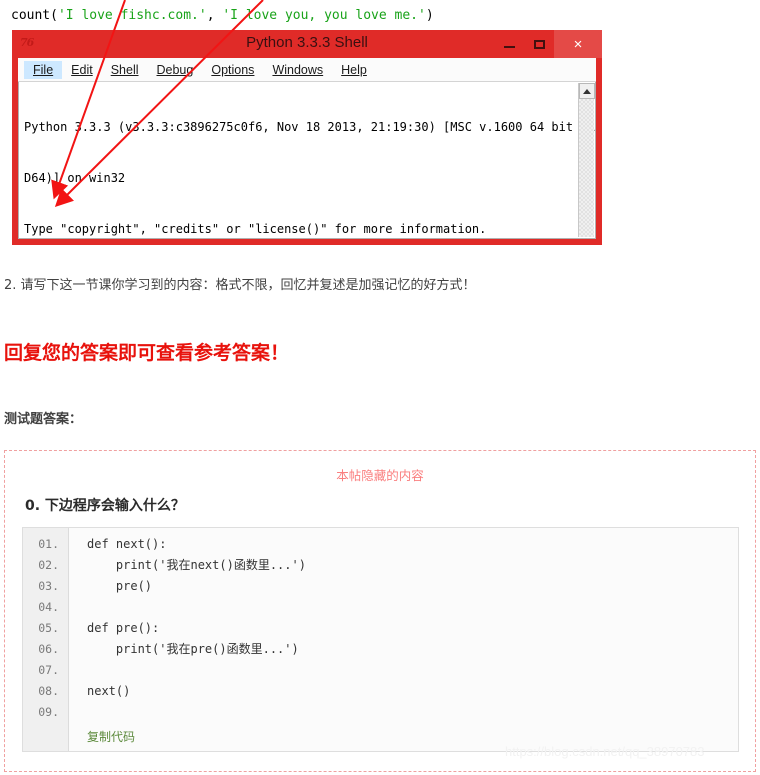 The image size is (760, 775). What do you see at coordinates (380, 475) in the screenshot?
I see `hidden-content-title: 本帖隐藏的内容` at bounding box center [380, 475].